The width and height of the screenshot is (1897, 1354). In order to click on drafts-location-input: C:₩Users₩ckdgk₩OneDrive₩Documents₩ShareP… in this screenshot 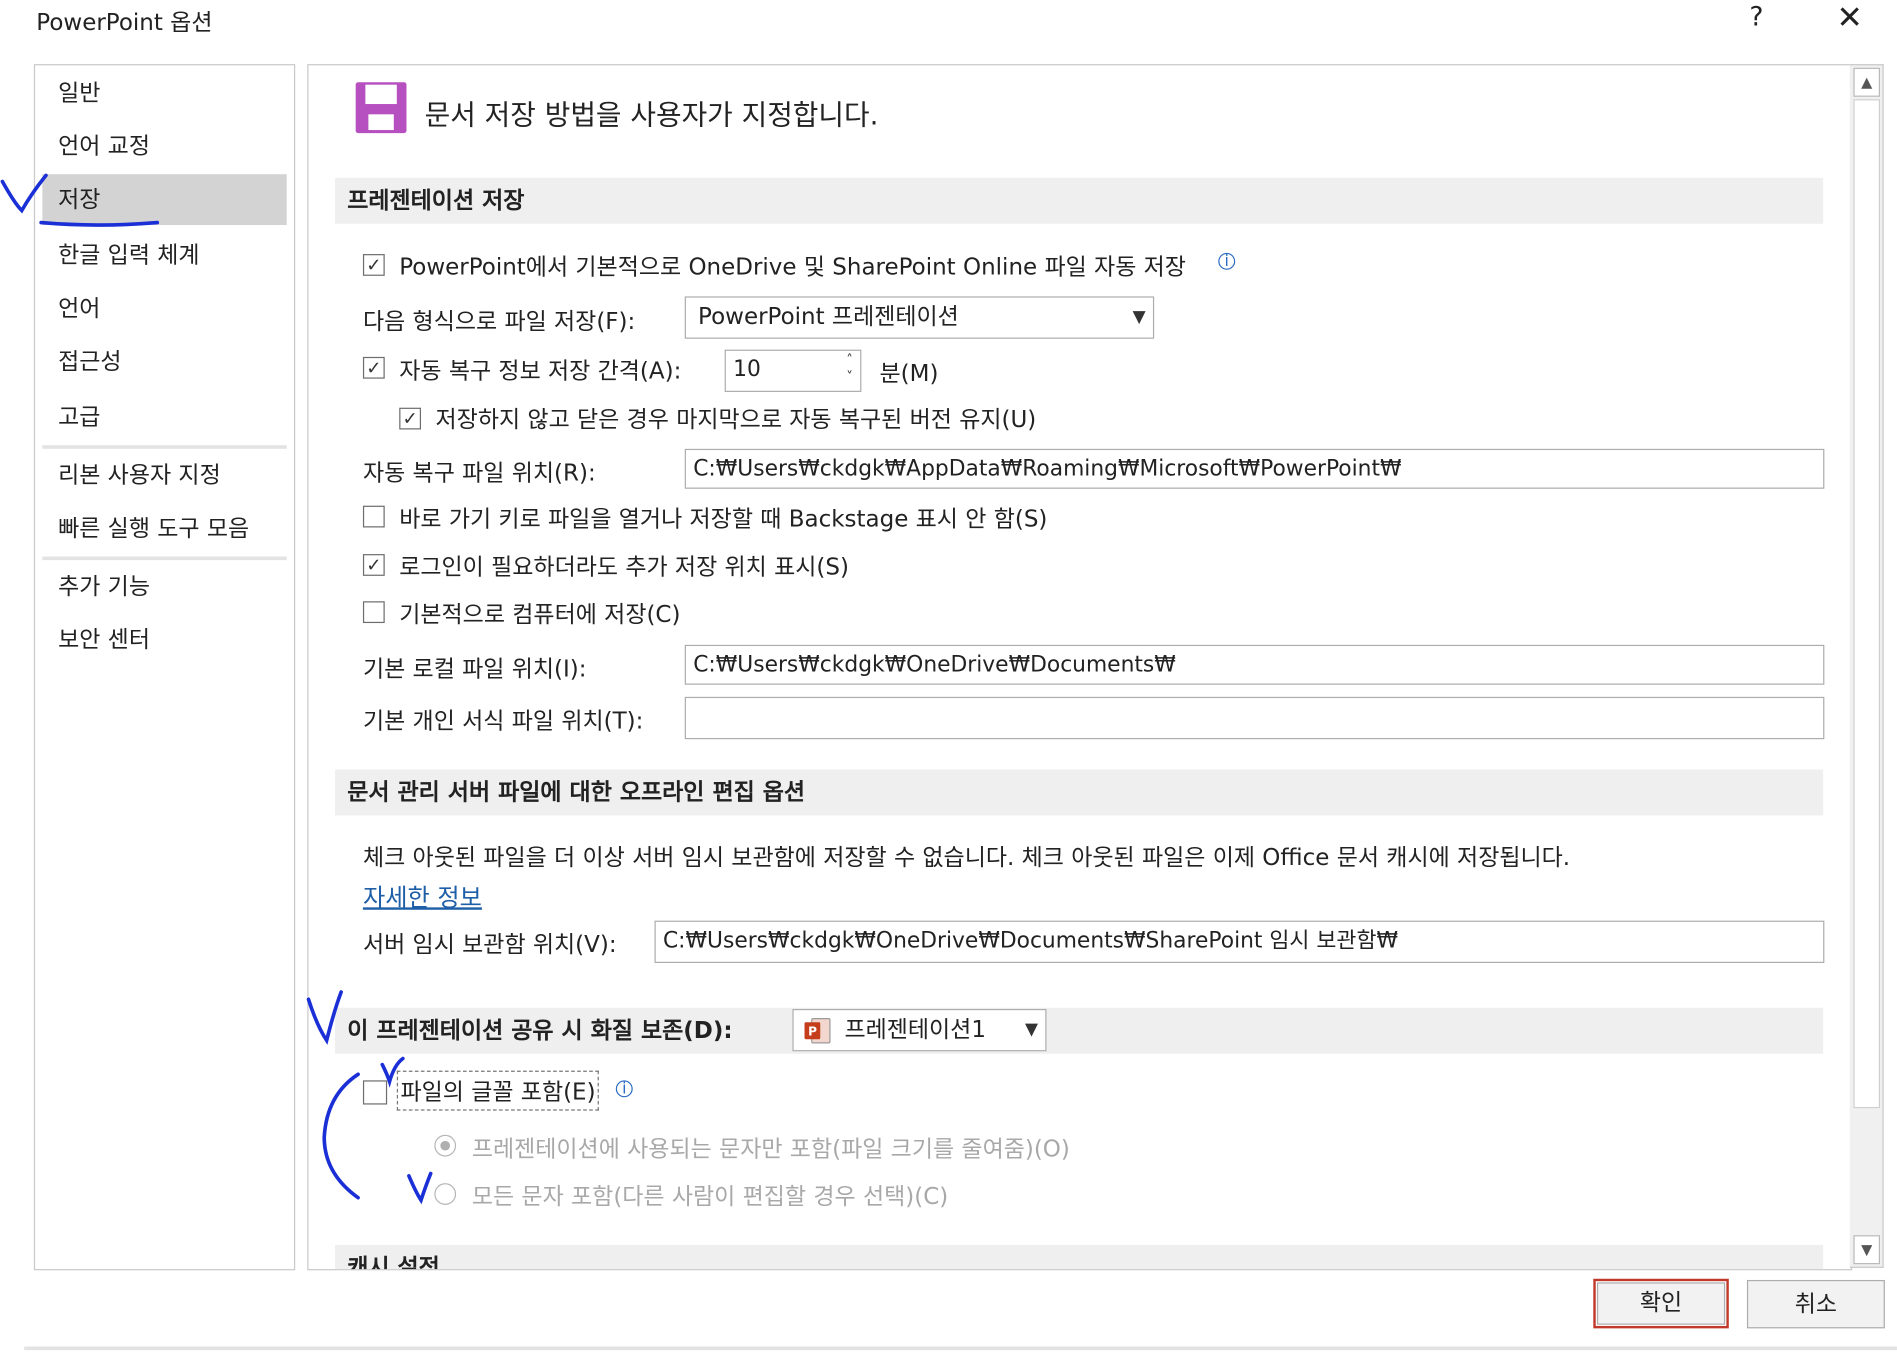, I will do `click(1239, 942)`.